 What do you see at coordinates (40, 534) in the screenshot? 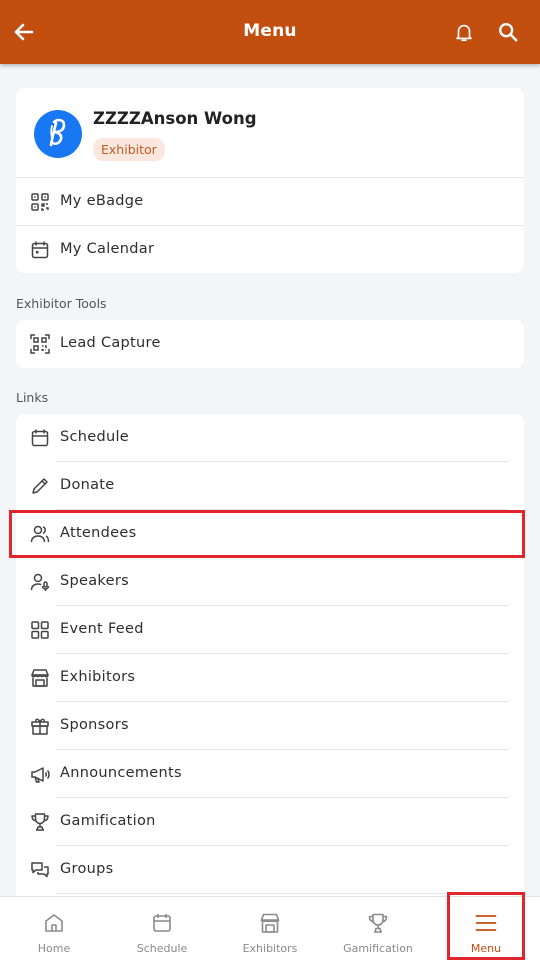
I see `users-icon` at bounding box center [40, 534].